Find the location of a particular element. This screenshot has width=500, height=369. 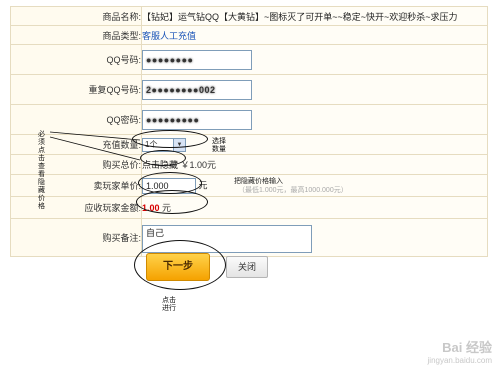

next-step-button: 下一步 is located at coordinates (178, 267).